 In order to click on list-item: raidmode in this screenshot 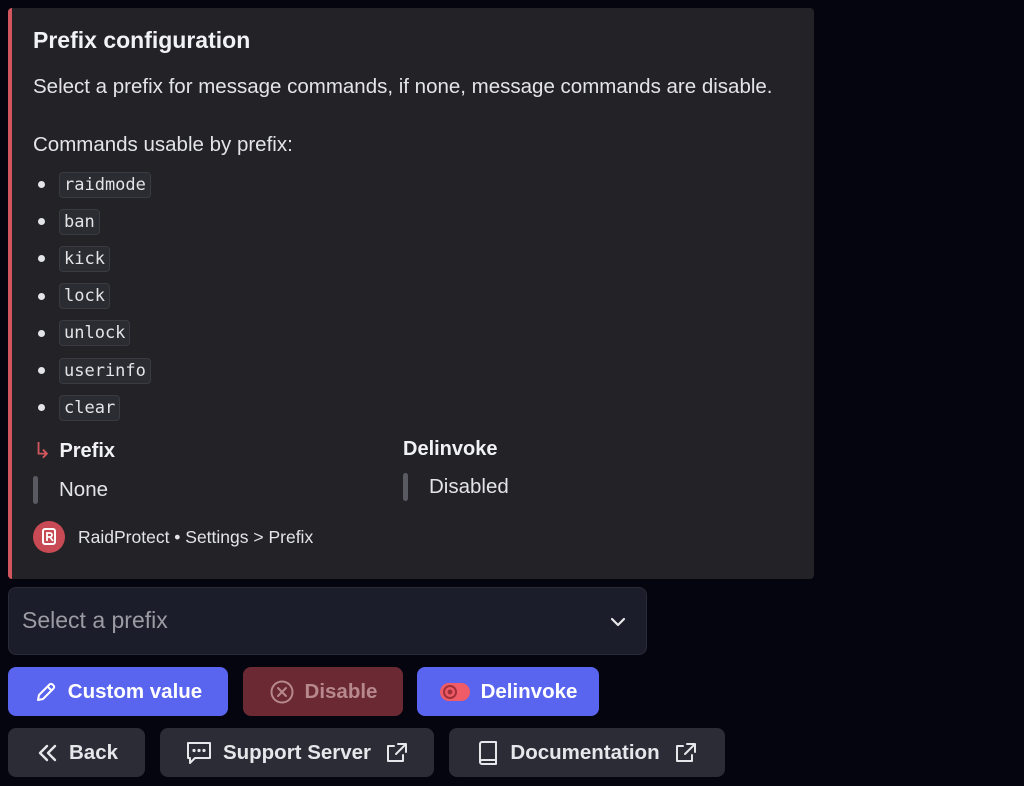, I will do `click(92, 184)`.